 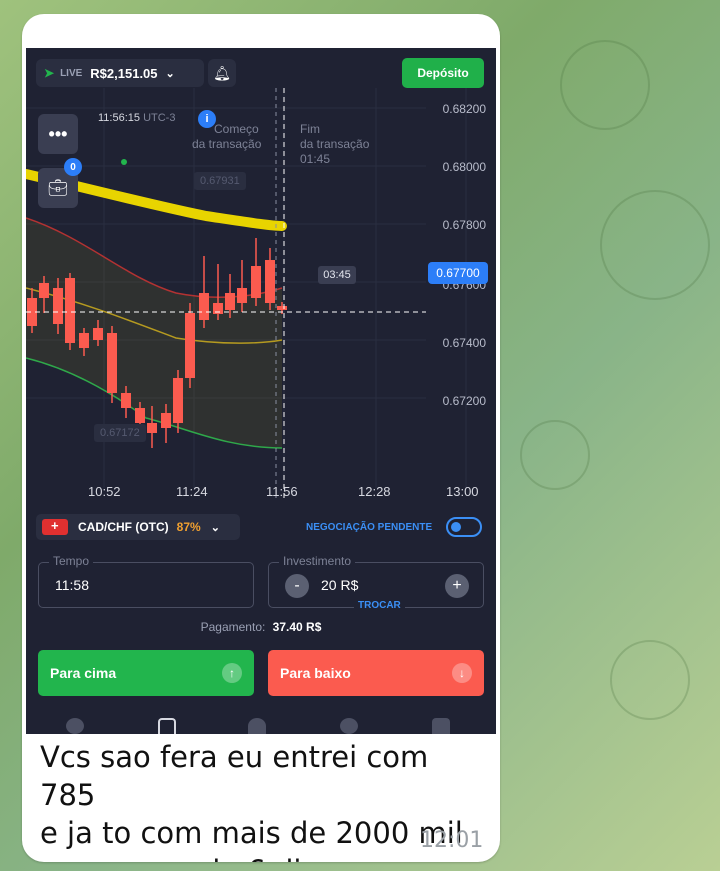 I want to click on time-axis-label: 11:24, so click(x=192, y=491).